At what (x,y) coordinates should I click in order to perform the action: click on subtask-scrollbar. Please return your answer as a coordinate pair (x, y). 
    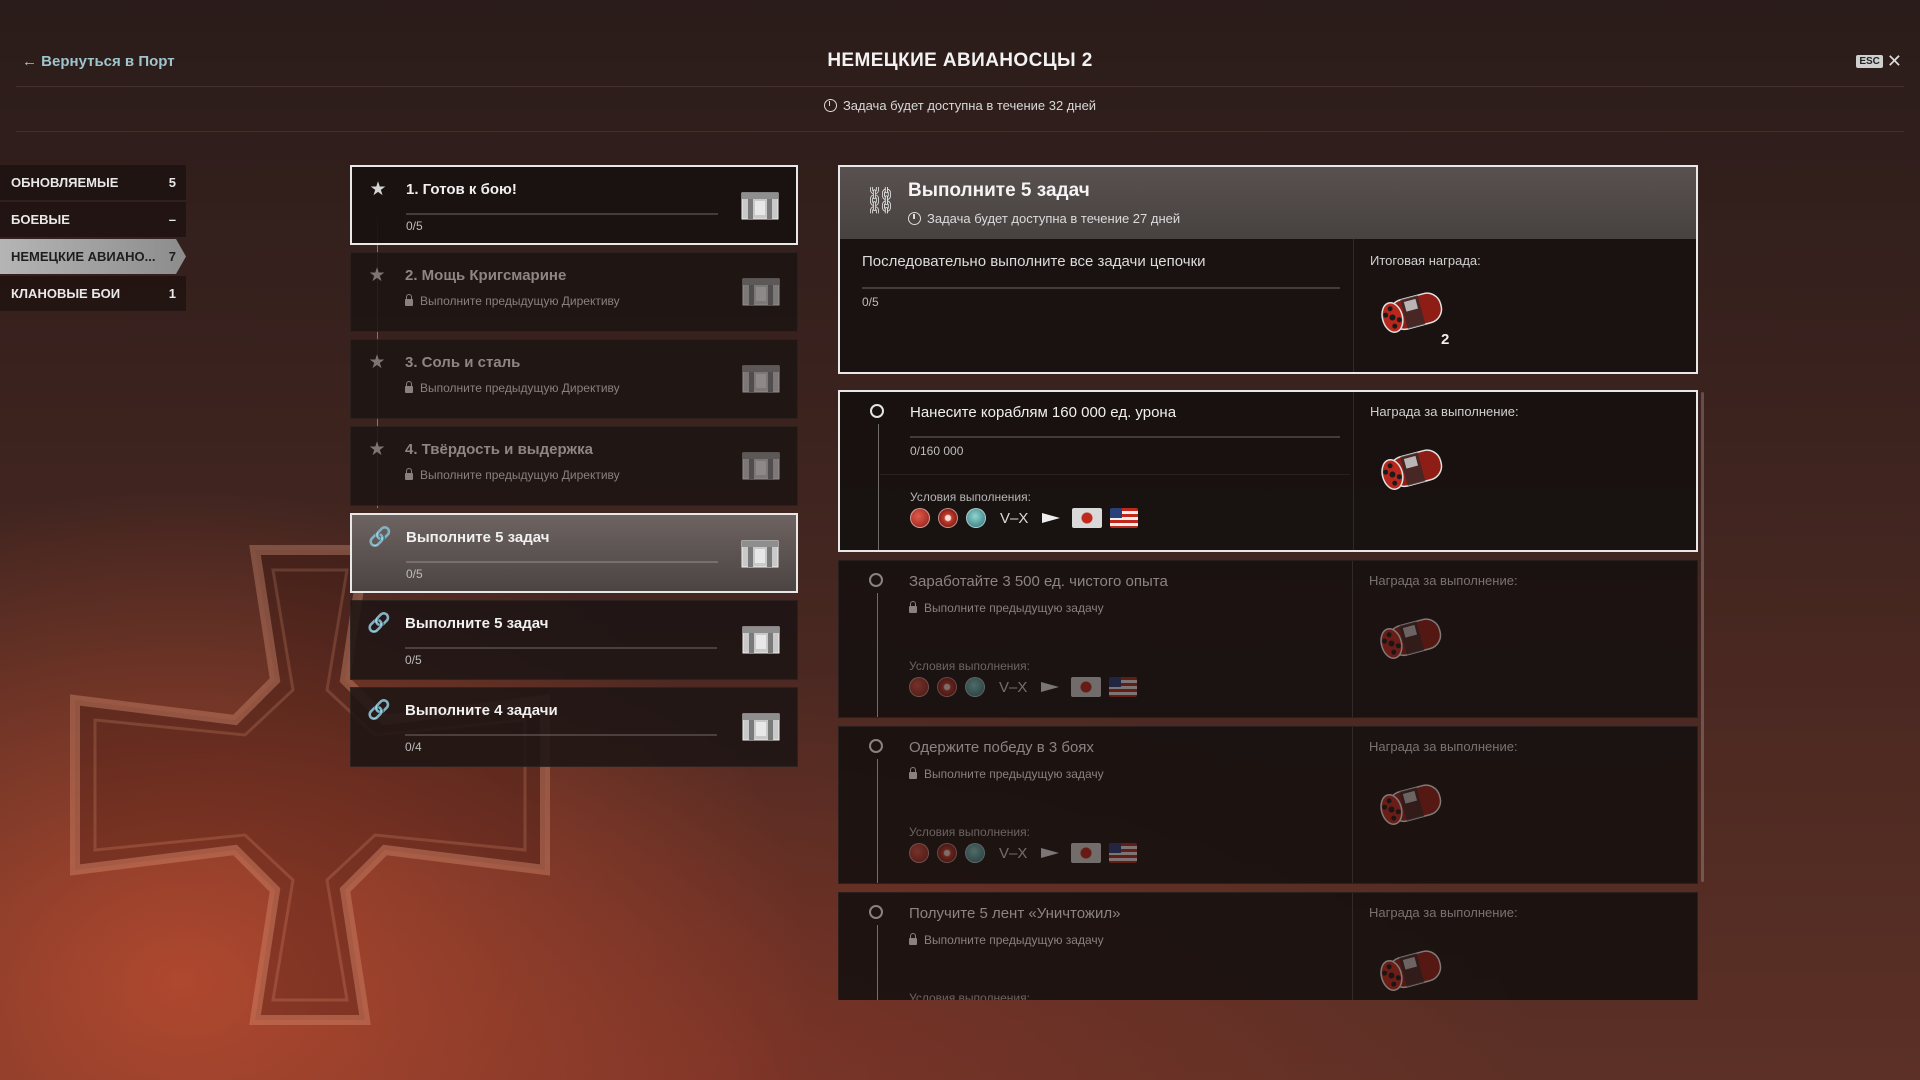
    Looking at the image, I should click on (1702, 637).